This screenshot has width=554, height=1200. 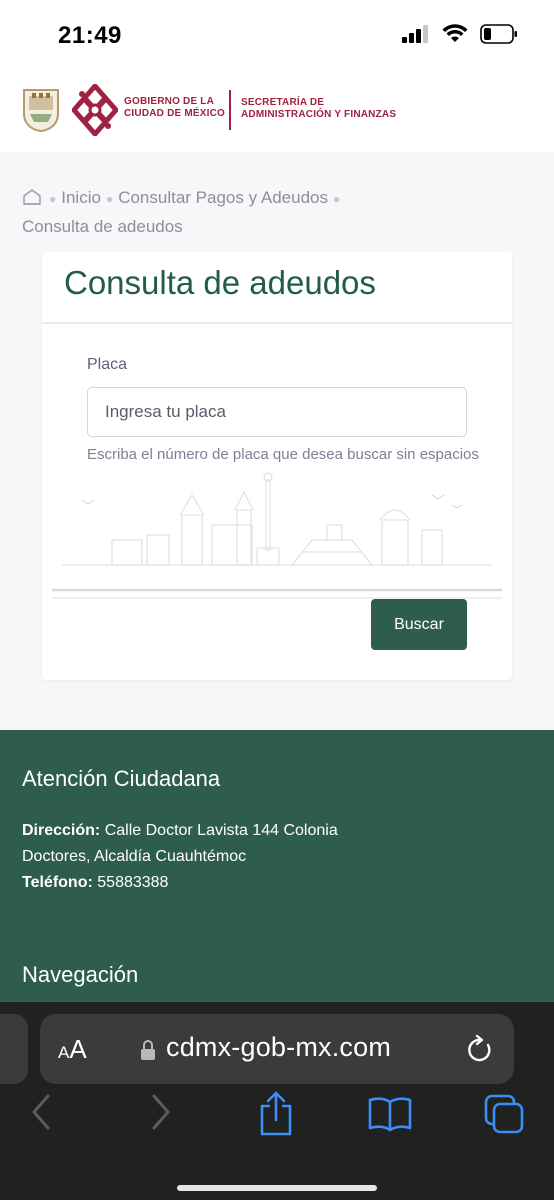 What do you see at coordinates (419, 624) in the screenshot?
I see `search-button: Buscar` at bounding box center [419, 624].